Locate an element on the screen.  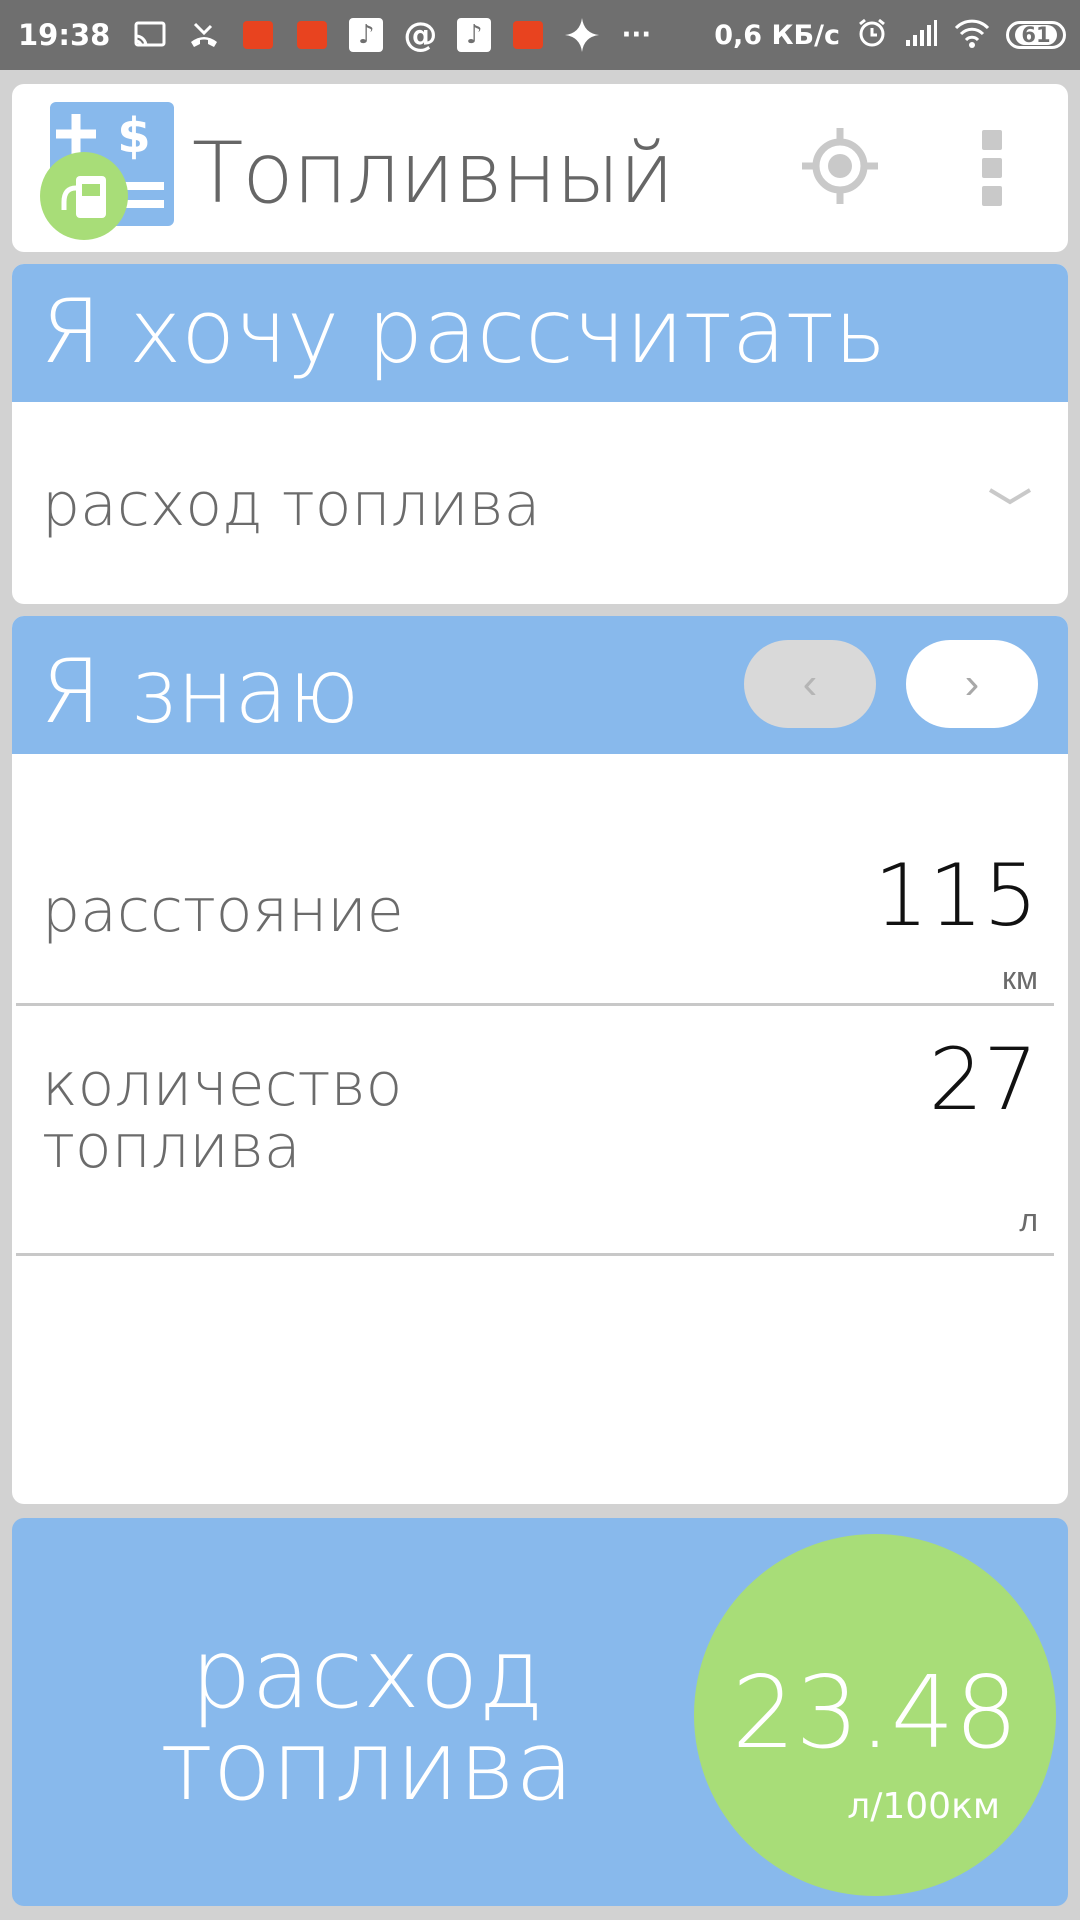
distance-label: расстояние is located at coordinates (223, 911).